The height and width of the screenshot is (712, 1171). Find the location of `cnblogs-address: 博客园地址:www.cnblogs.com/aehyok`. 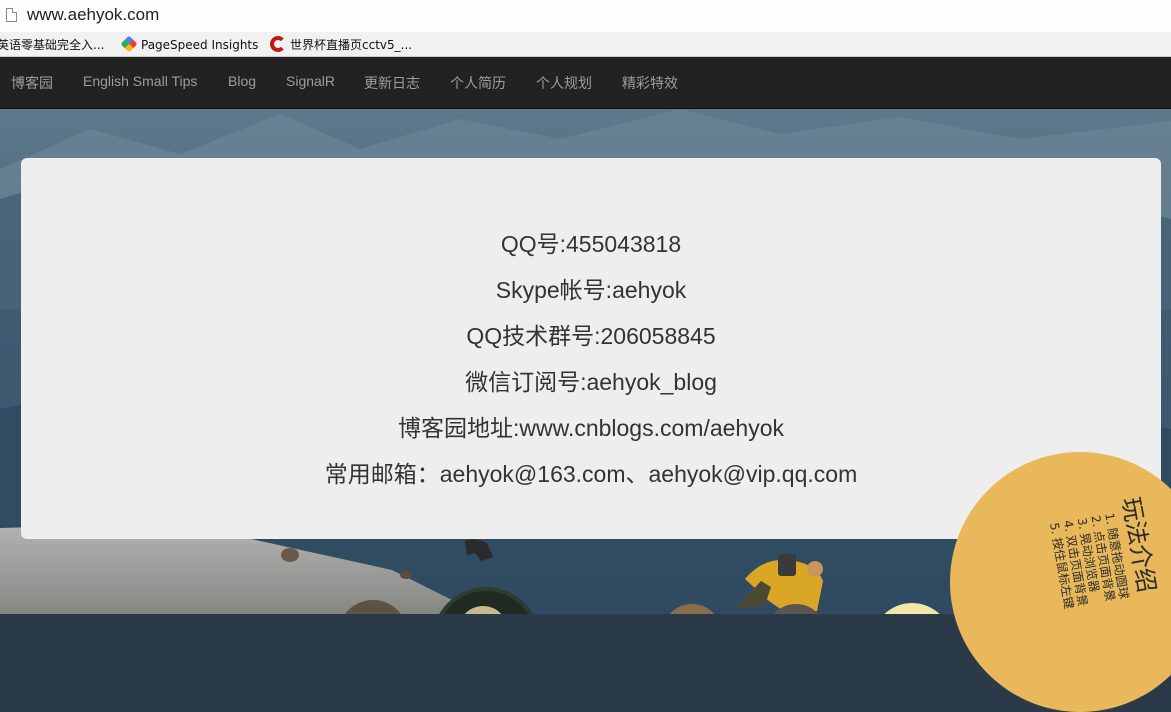

cnblogs-address: 博客园地址:www.cnblogs.com/aehyok is located at coordinates (590, 428).